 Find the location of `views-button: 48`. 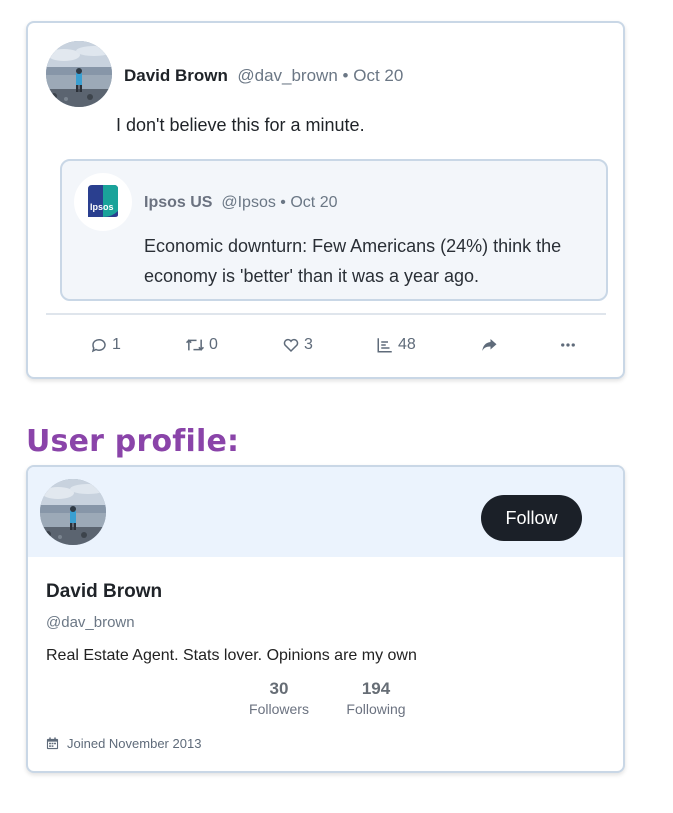

views-button: 48 is located at coordinates (396, 345).